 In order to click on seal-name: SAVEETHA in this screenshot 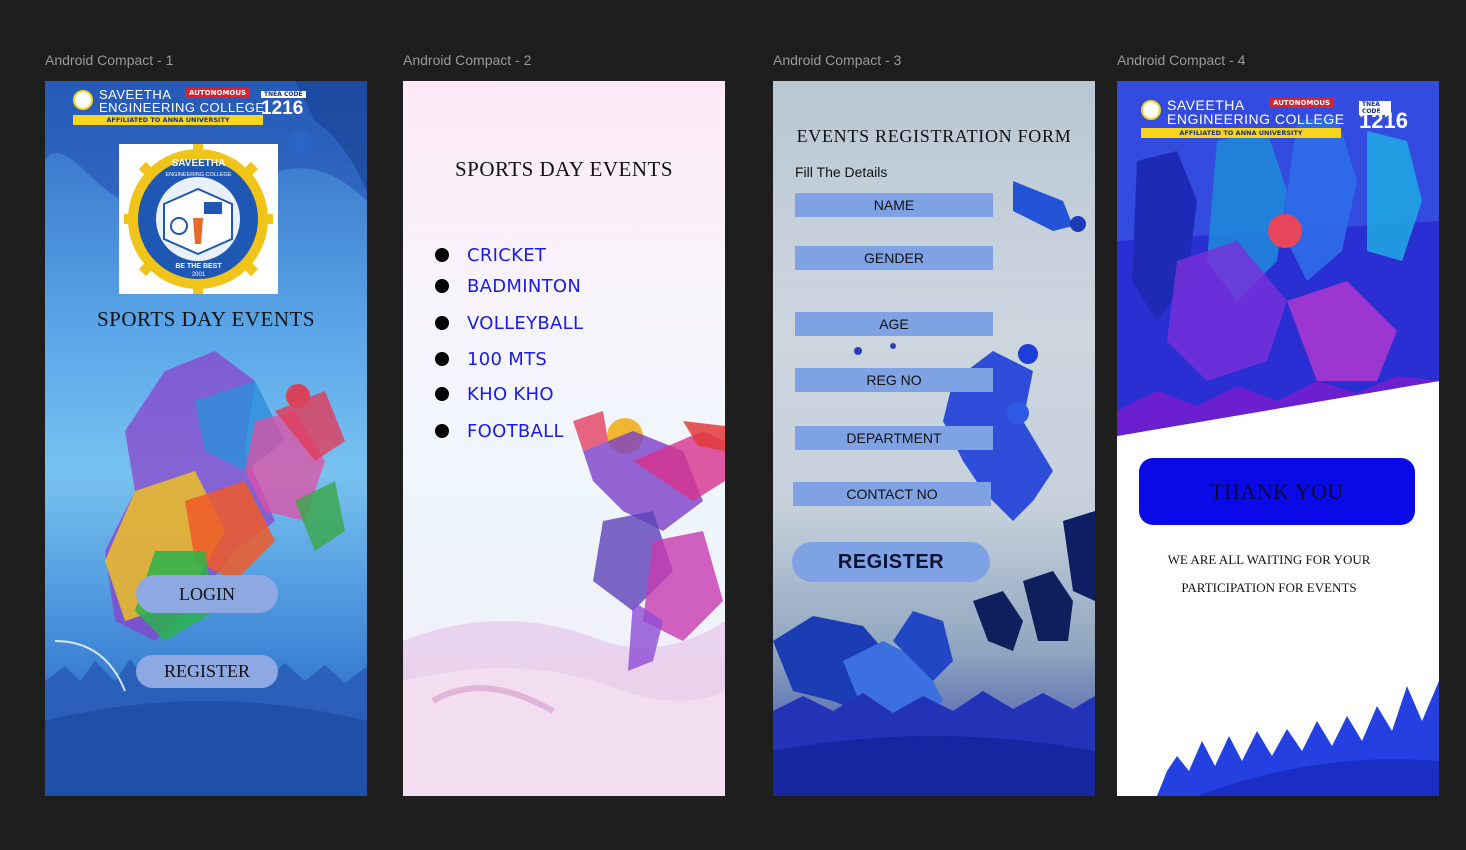, I will do `click(198, 163)`.